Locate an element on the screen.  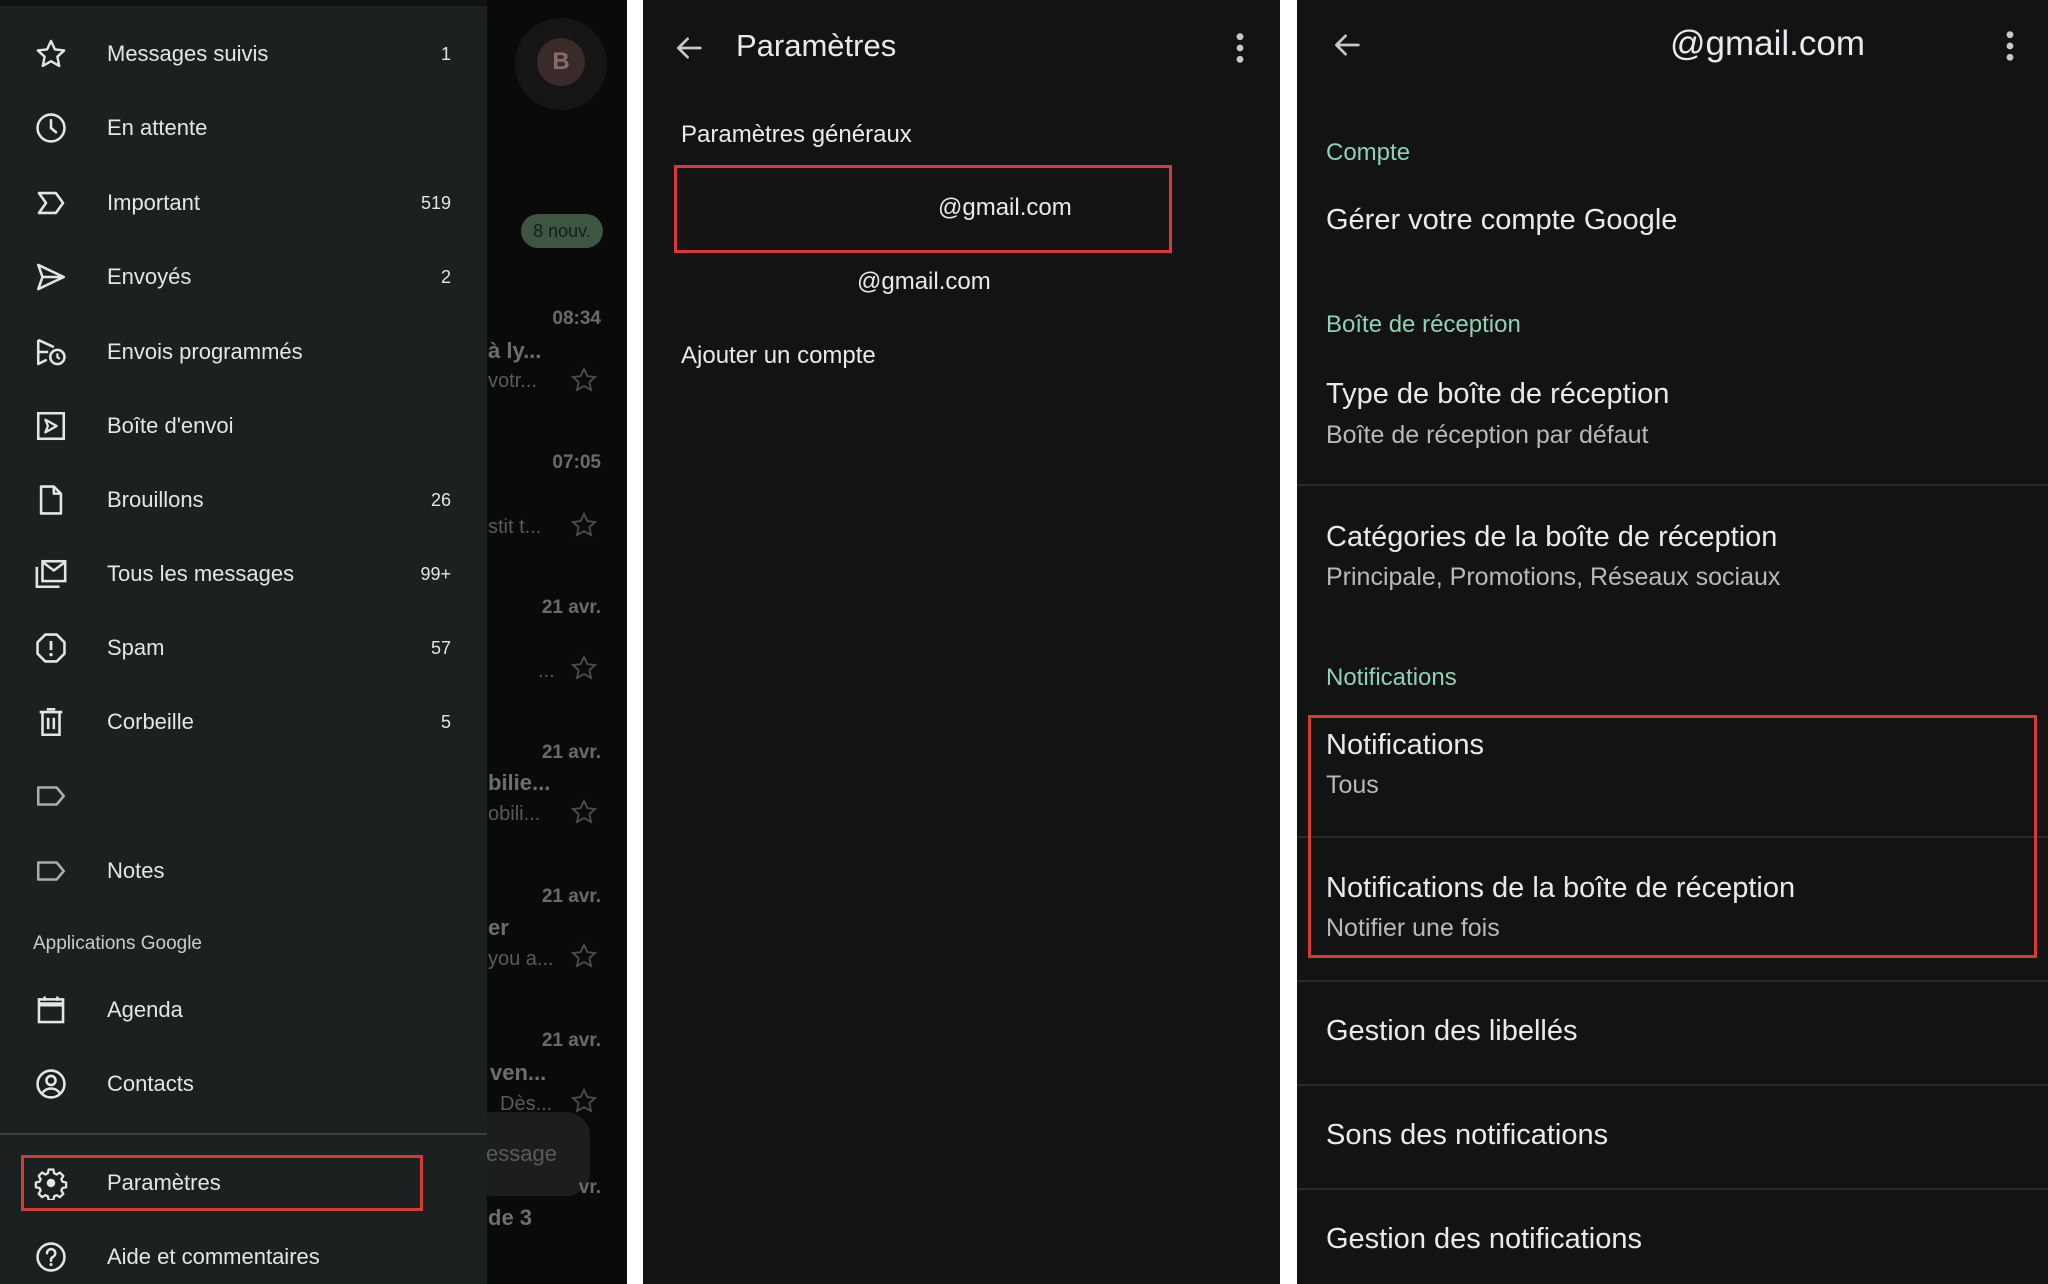
nav-item-help: Aide et commentaires is located at coordinates (243, 1255).